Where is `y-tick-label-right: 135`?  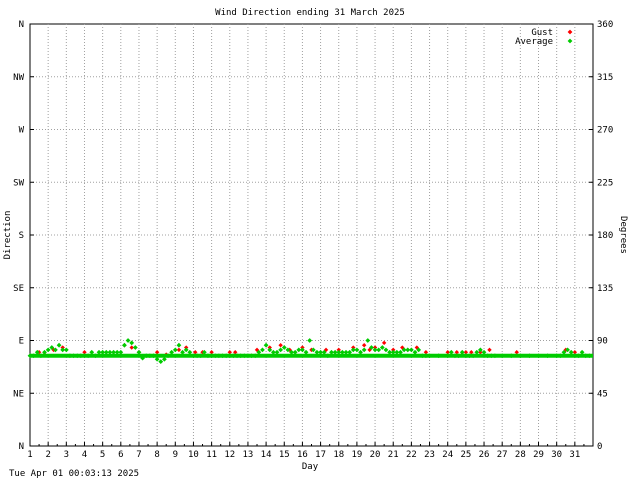 y-tick-label-right: 135 is located at coordinates (605, 289).